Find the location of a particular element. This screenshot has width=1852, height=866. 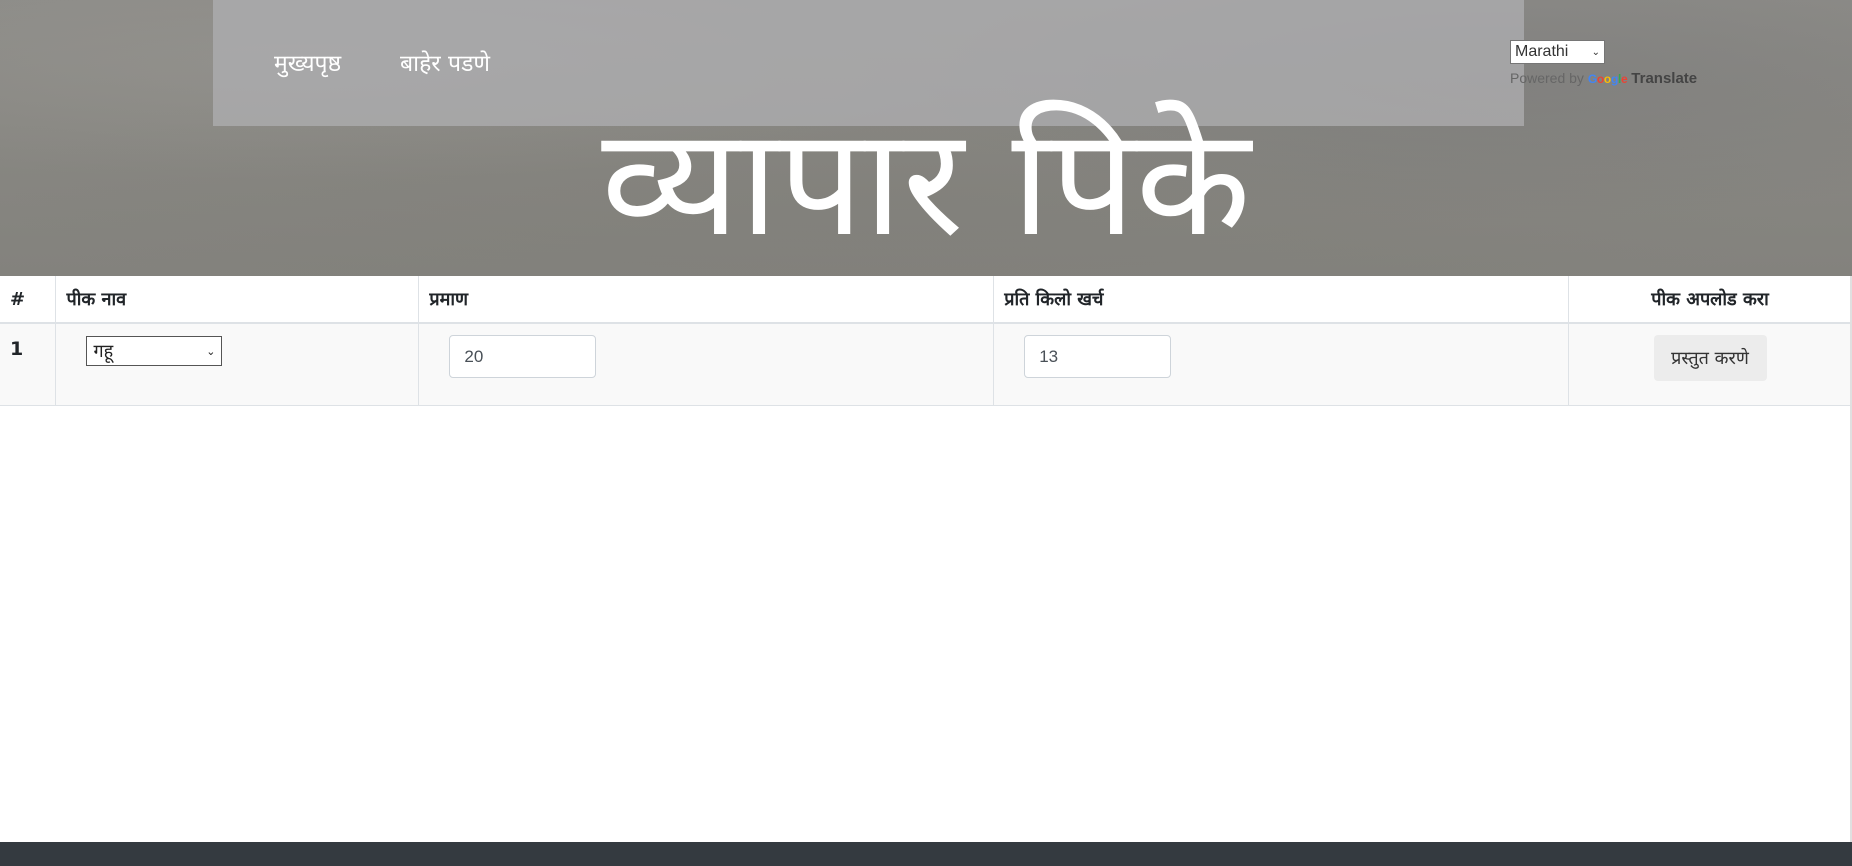

google-translate-widget: Marathi ⌄ Powered by Google Translate is located at coordinates (1603, 63).